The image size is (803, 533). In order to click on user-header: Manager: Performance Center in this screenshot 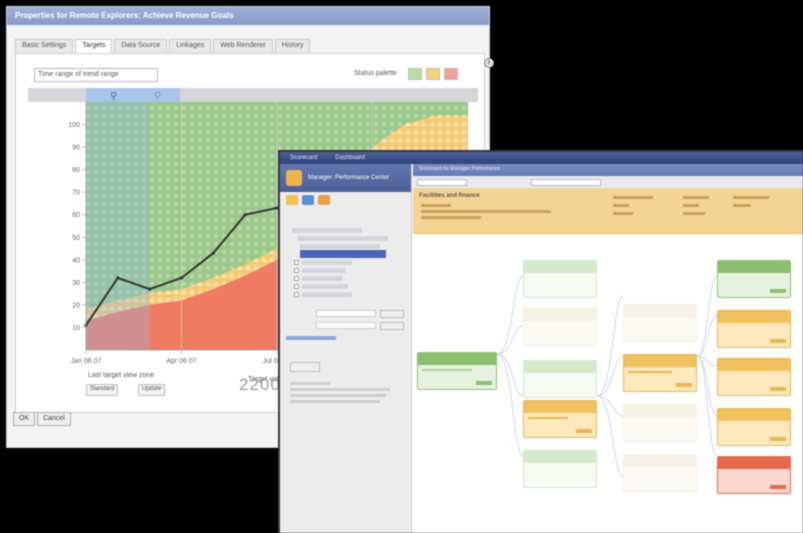, I will do `click(345, 178)`.